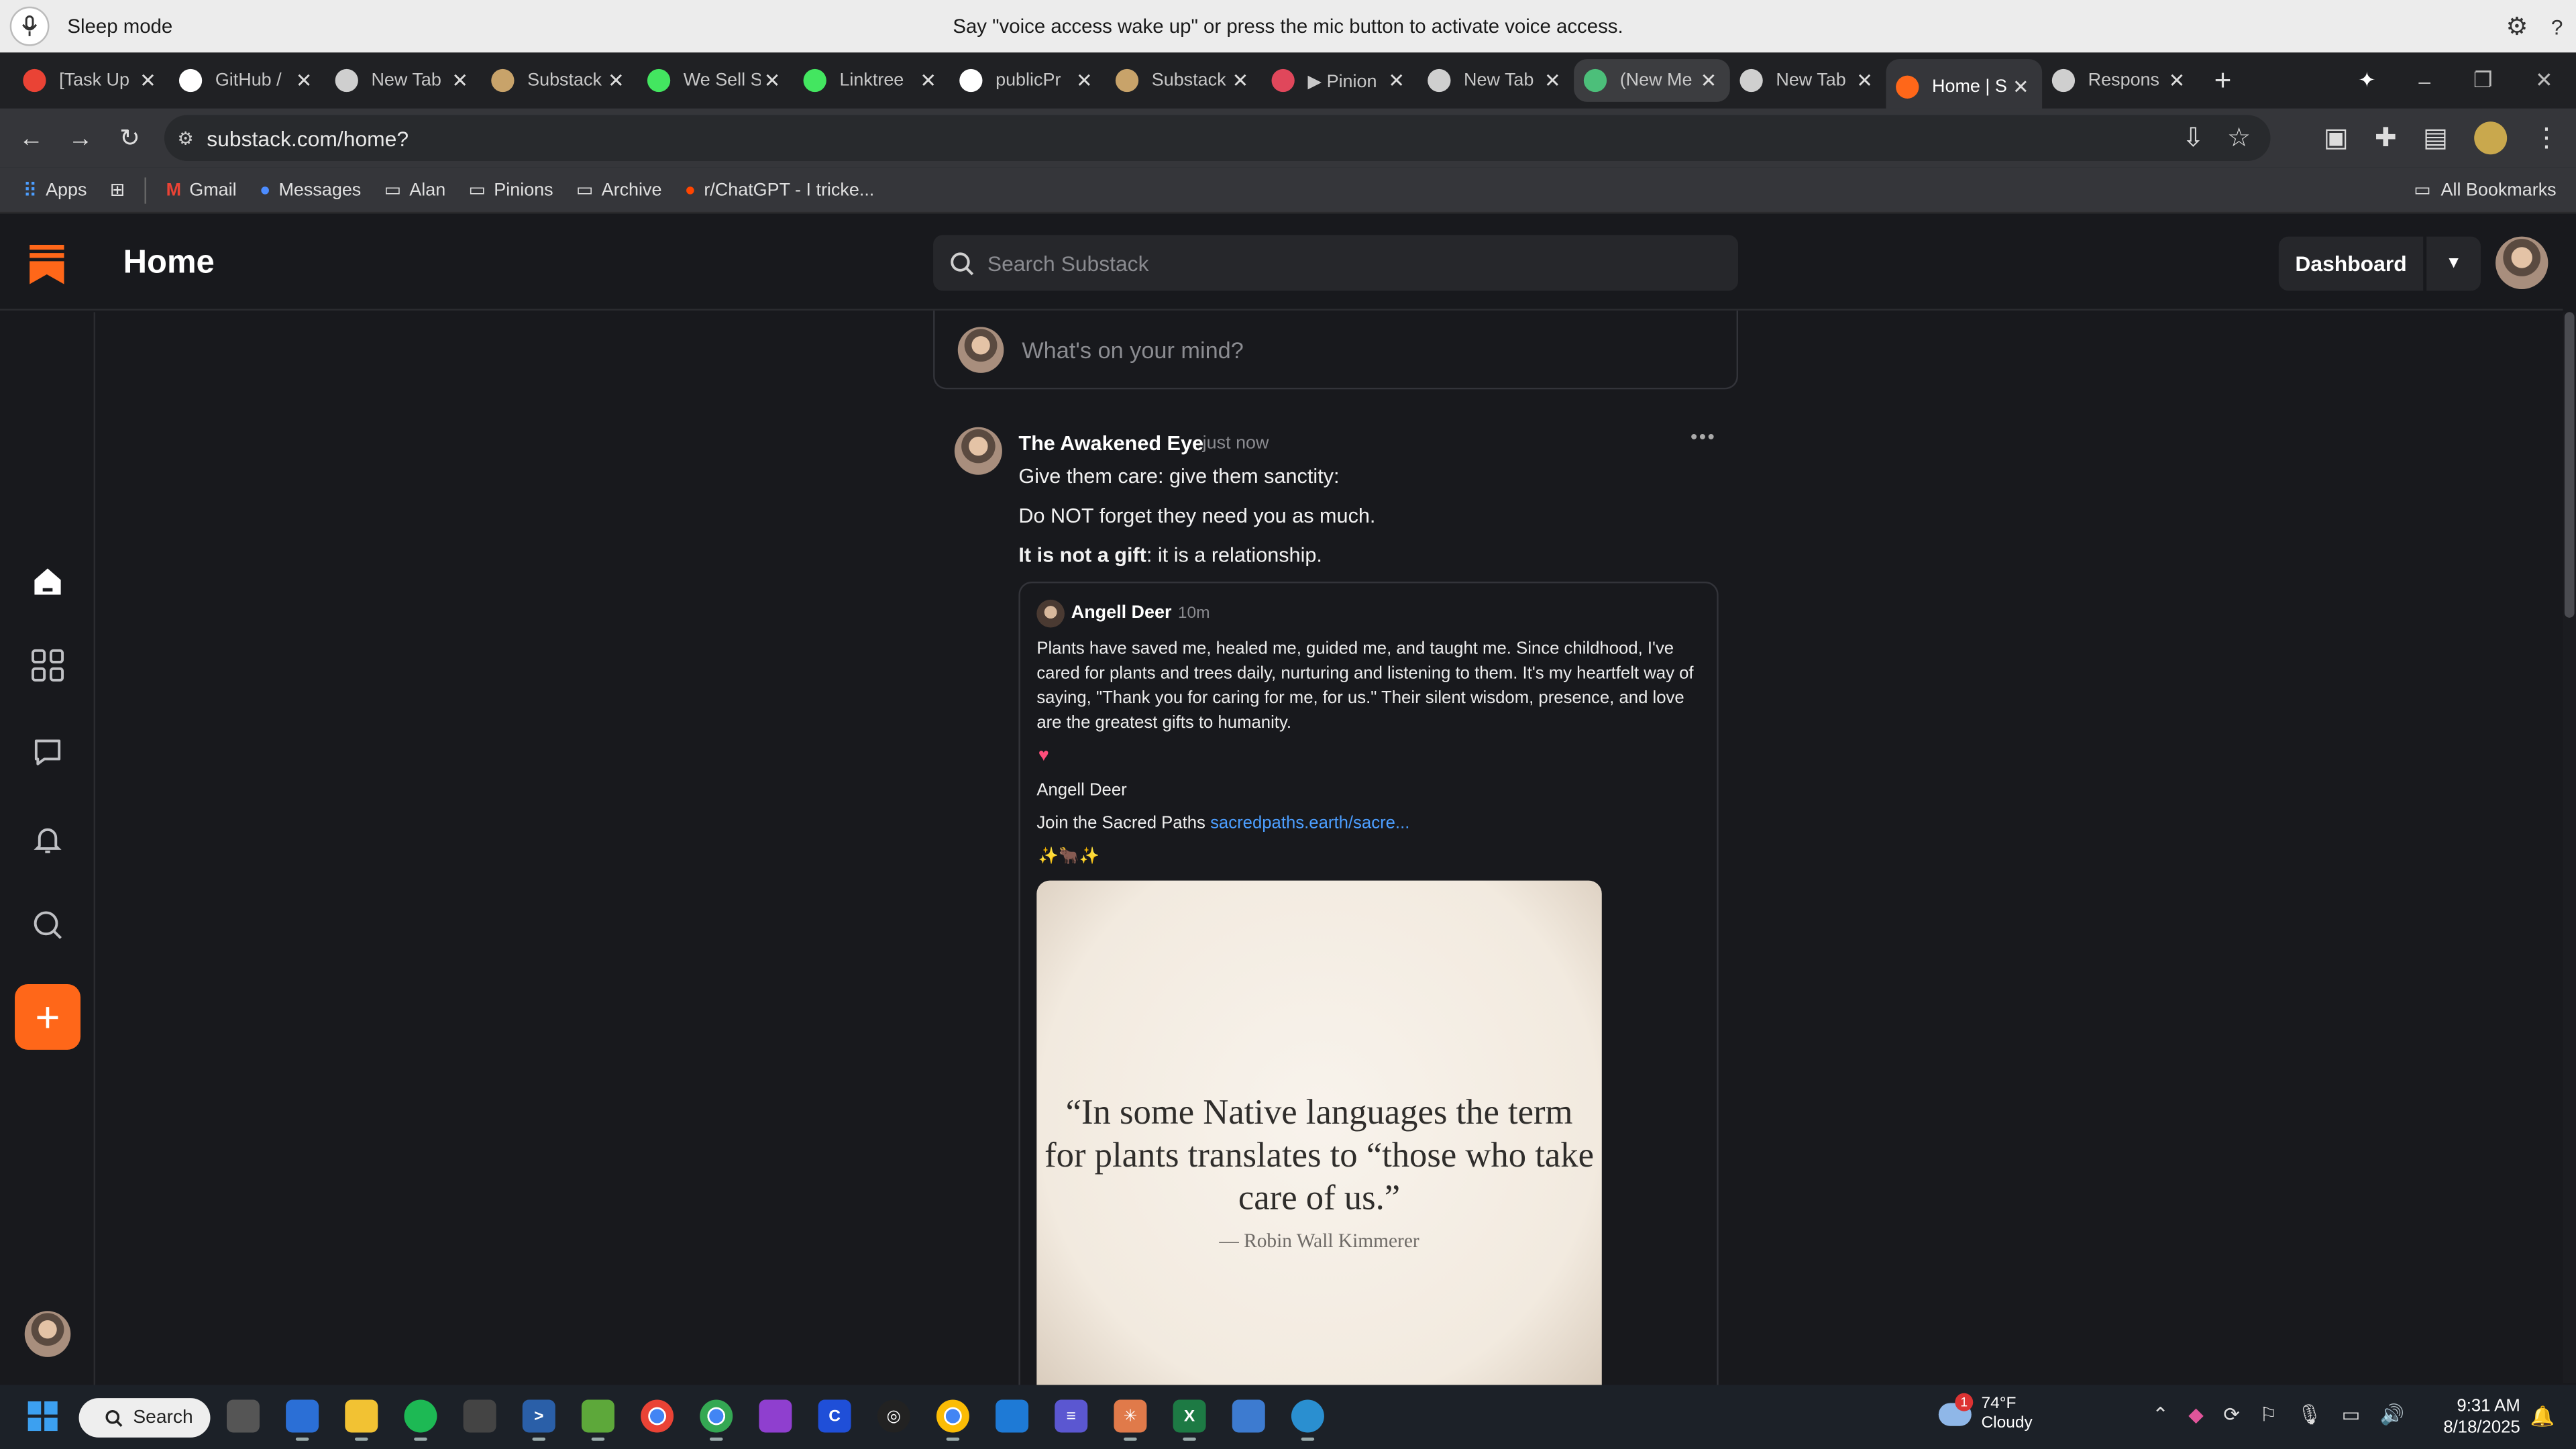 This screenshot has height=1449, width=2576. Describe the element at coordinates (48, 665) in the screenshot. I see `explore-grid-icon` at that location.